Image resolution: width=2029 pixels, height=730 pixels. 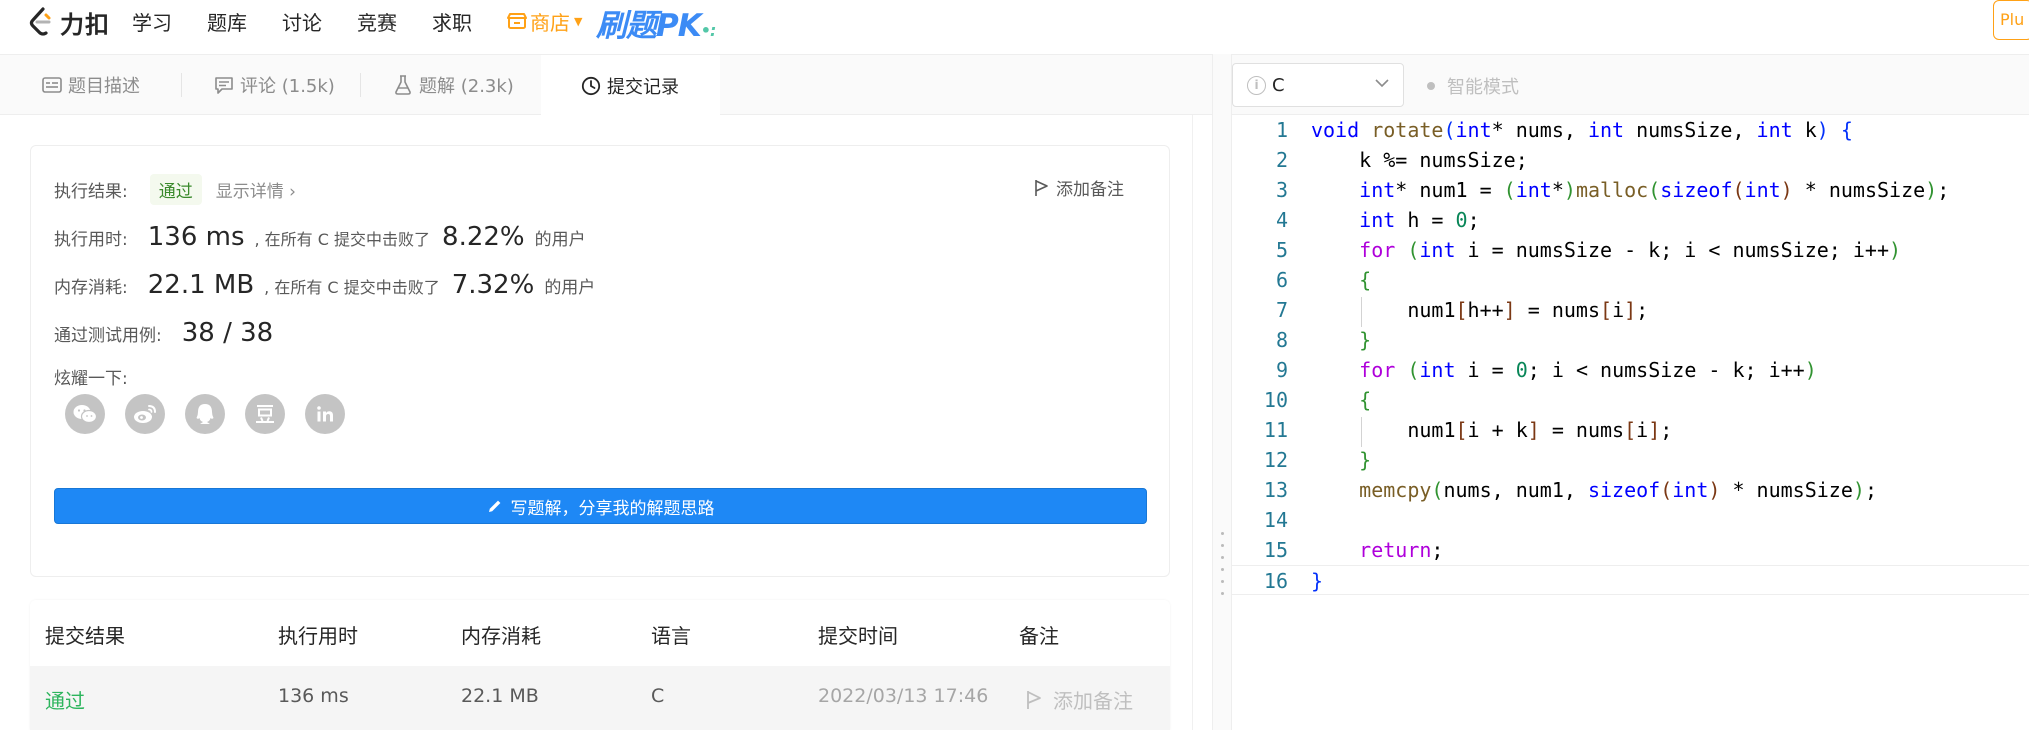 What do you see at coordinates (1281, 160) in the screenshot?
I see `line-number: 2` at bounding box center [1281, 160].